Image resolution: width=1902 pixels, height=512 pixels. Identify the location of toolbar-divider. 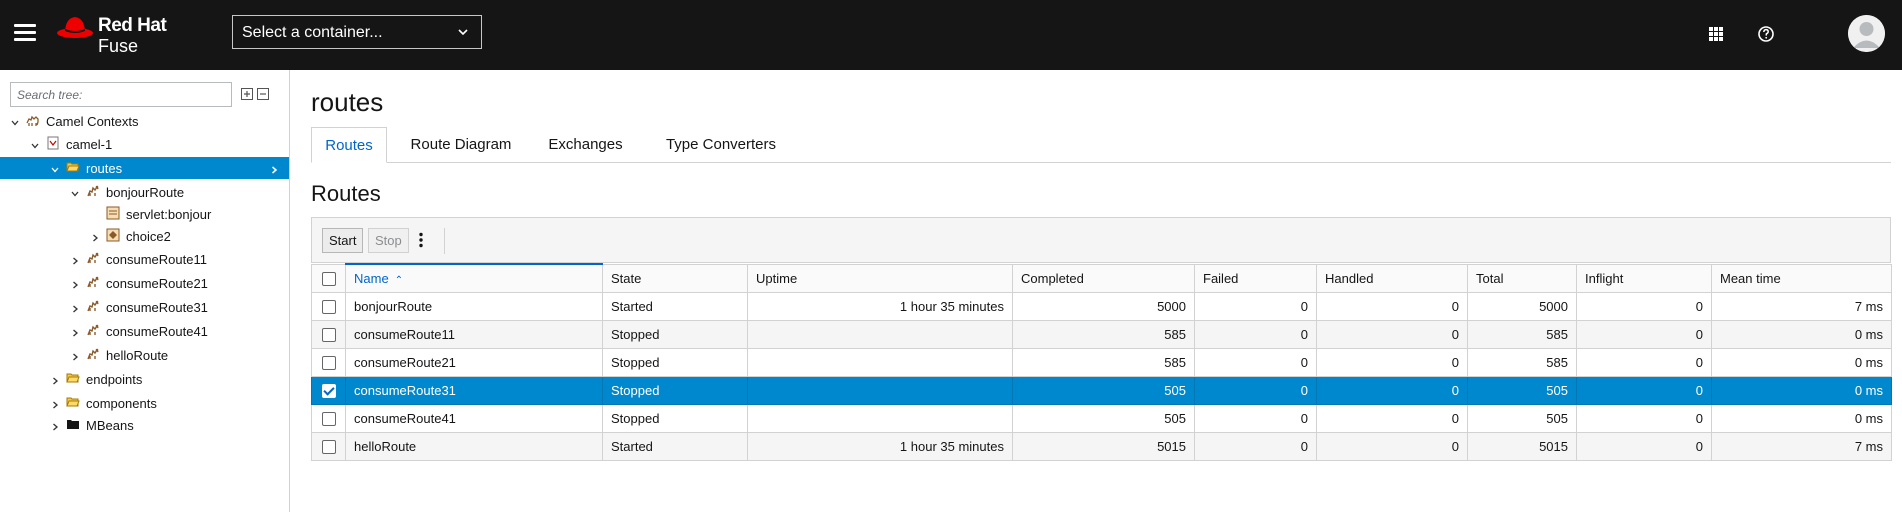
(444, 241).